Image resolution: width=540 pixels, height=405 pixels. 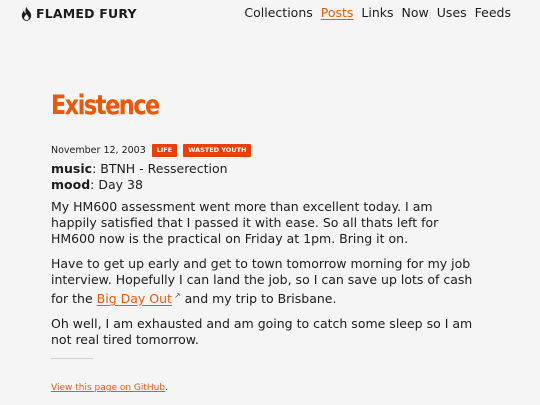 What do you see at coordinates (86, 13) in the screenshot?
I see `site-name: FLAMED FURY` at bounding box center [86, 13].